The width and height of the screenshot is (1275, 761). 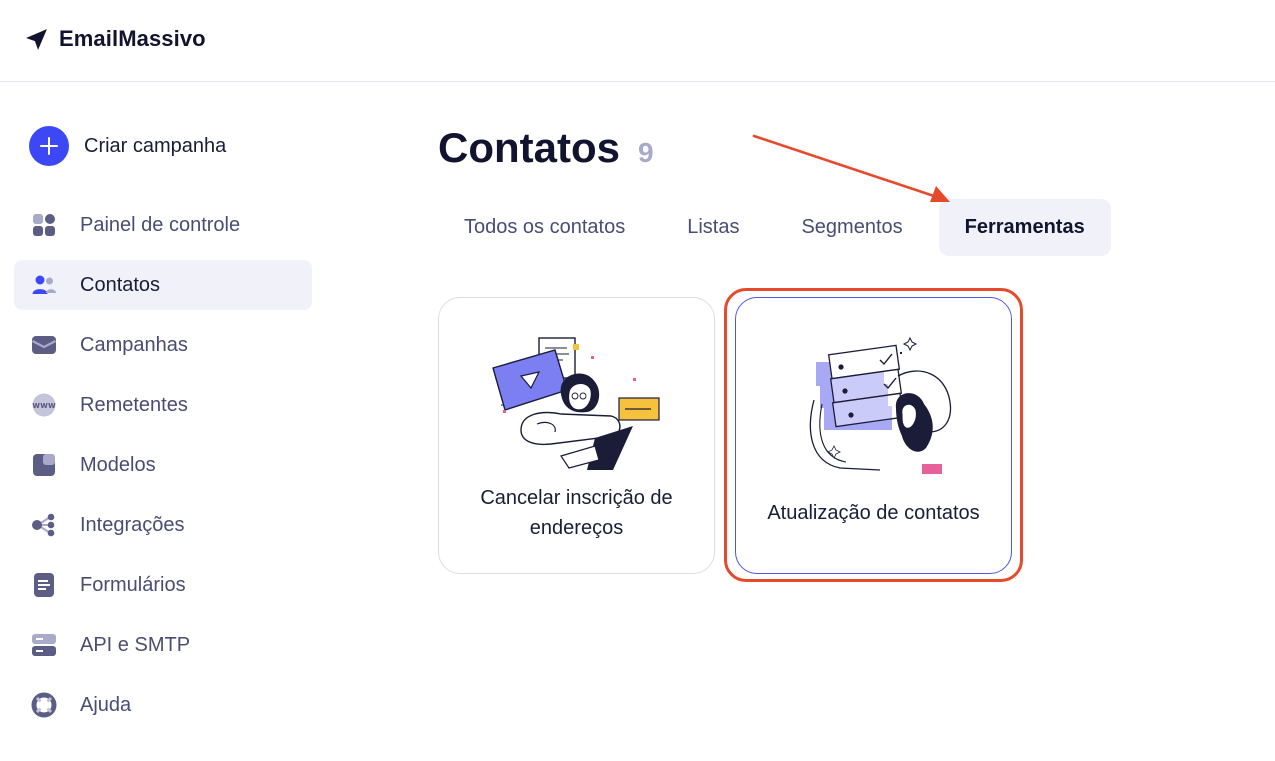 What do you see at coordinates (544, 227) in the screenshot?
I see `tab-todos-os-contatos: Todos os contatos` at bounding box center [544, 227].